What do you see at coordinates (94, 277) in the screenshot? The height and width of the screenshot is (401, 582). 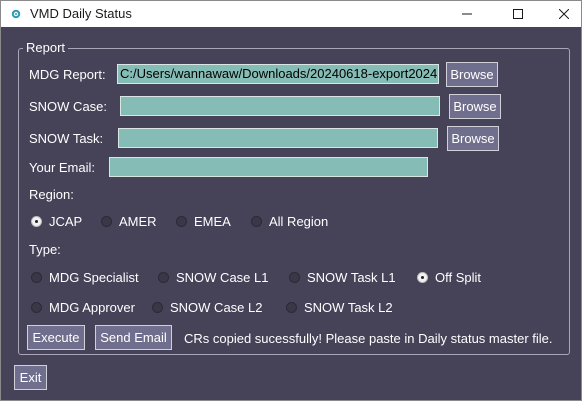 I see `type-option-label: MDG Specialist` at bounding box center [94, 277].